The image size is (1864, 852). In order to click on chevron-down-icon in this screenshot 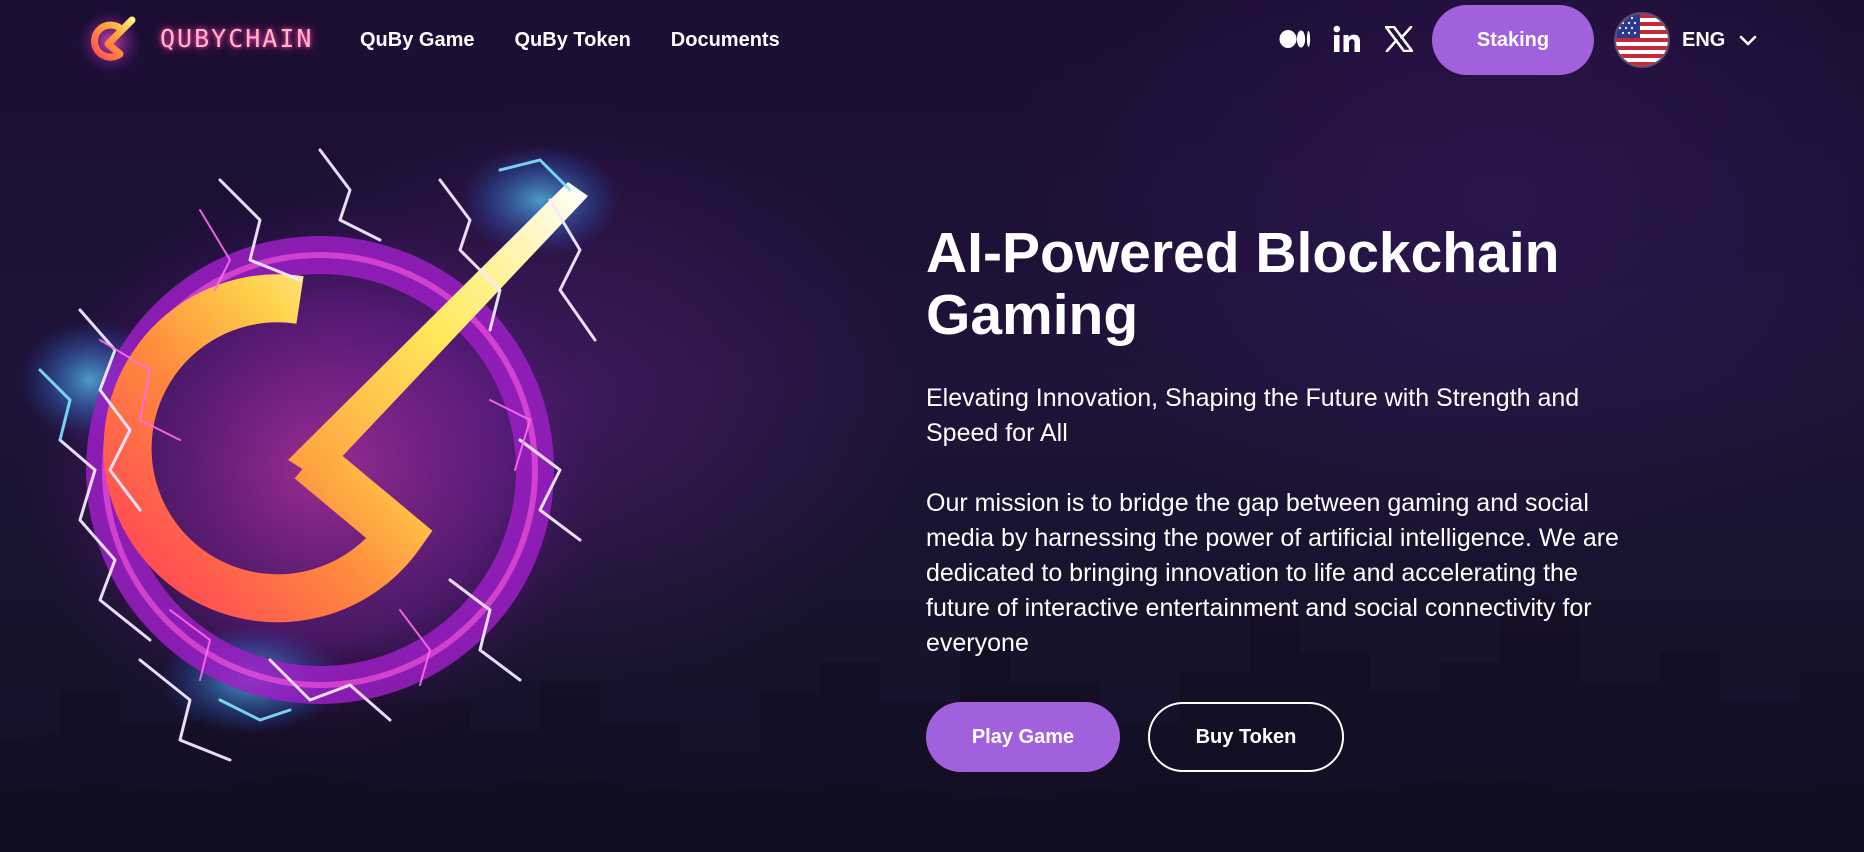, I will do `click(1748, 40)`.